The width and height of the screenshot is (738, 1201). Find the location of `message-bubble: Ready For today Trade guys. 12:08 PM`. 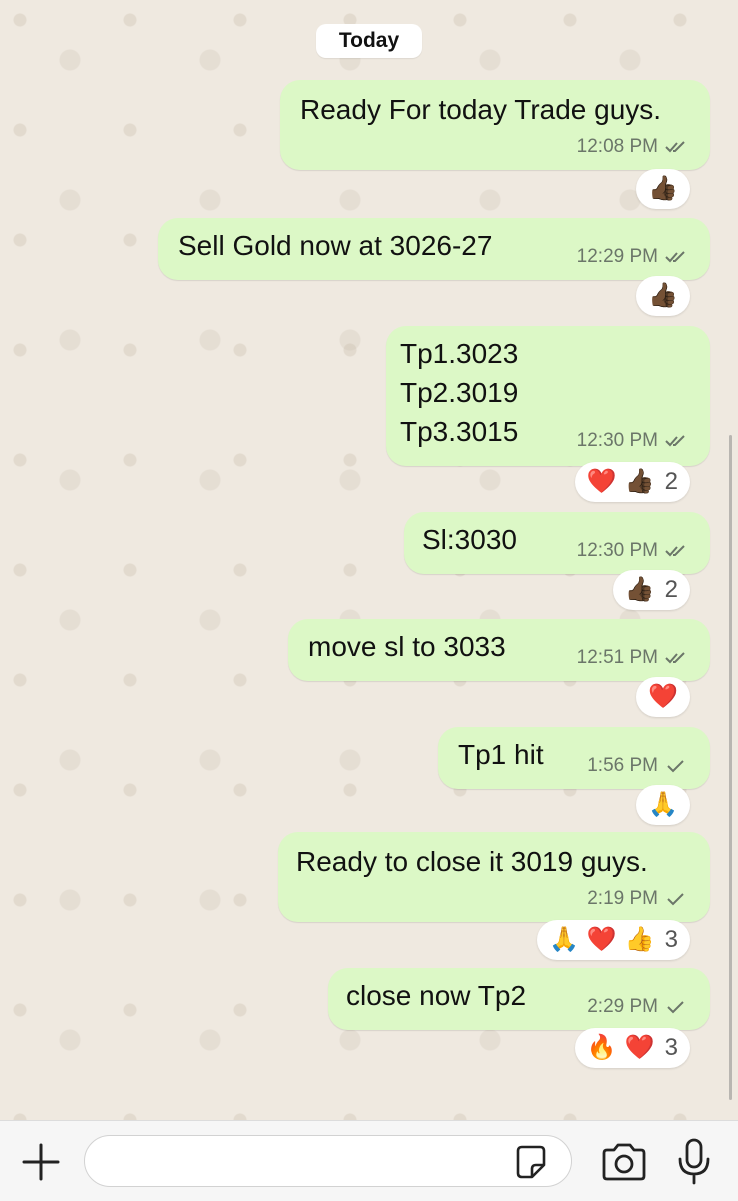

message-bubble: Ready For today Trade guys. 12:08 PM is located at coordinates (495, 125).